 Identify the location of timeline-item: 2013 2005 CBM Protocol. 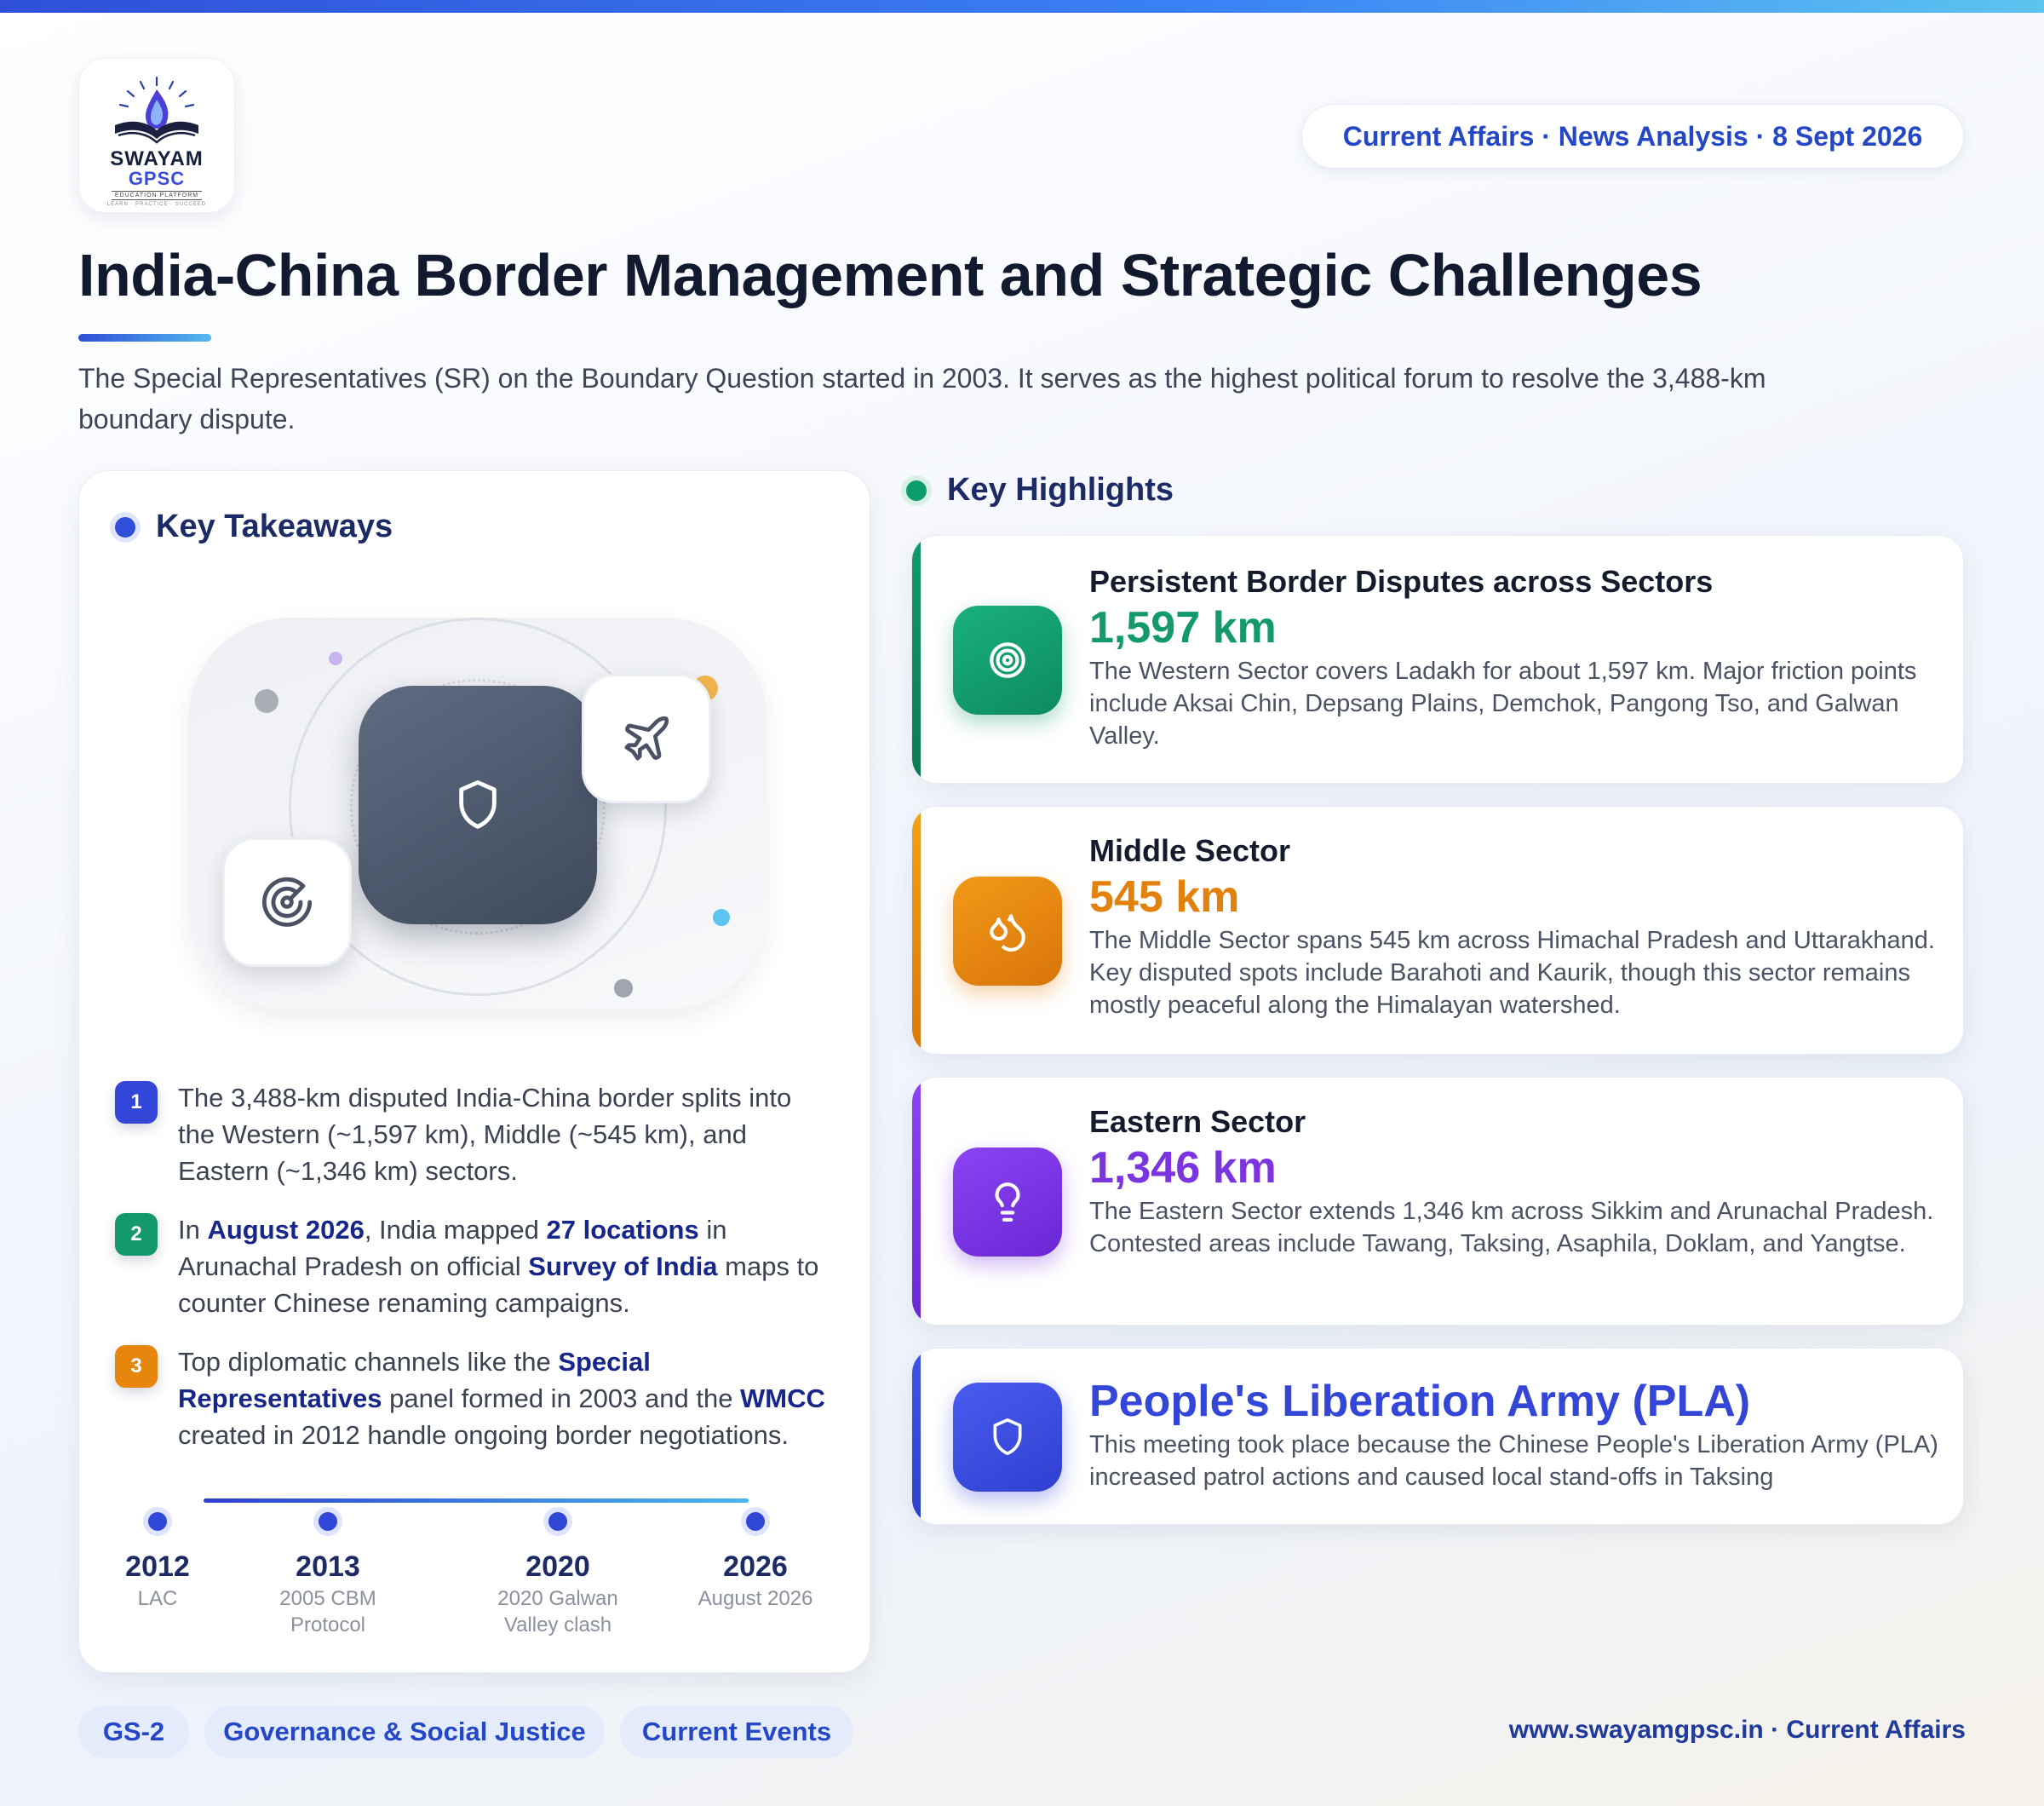
(328, 1575).